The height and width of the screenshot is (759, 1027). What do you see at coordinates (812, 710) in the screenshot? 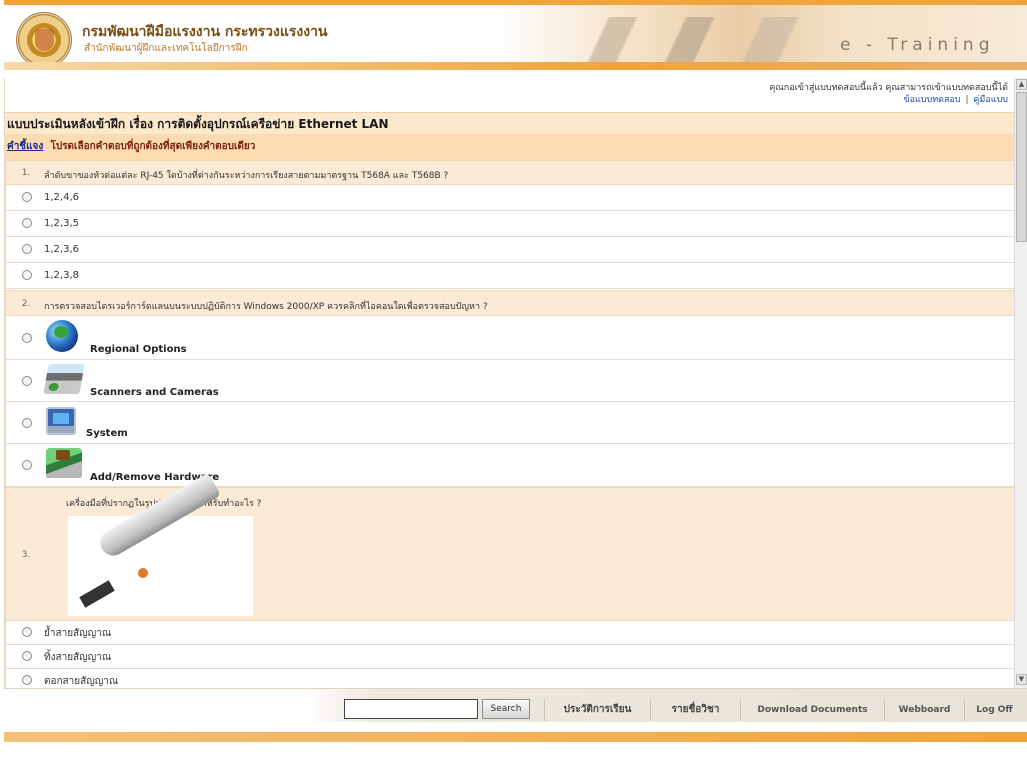
I see `nav-download-documents: Download Documents` at bounding box center [812, 710].